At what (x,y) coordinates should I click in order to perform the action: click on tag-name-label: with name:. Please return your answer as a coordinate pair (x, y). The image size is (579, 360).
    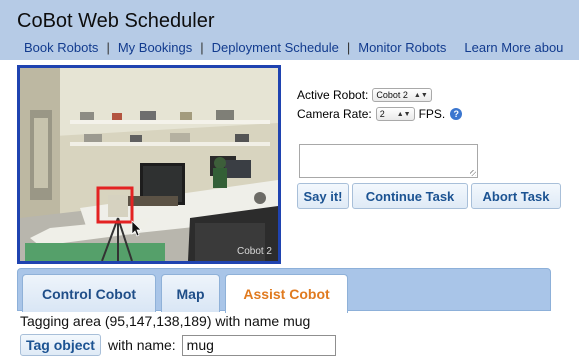
    Looking at the image, I should click on (141, 345).